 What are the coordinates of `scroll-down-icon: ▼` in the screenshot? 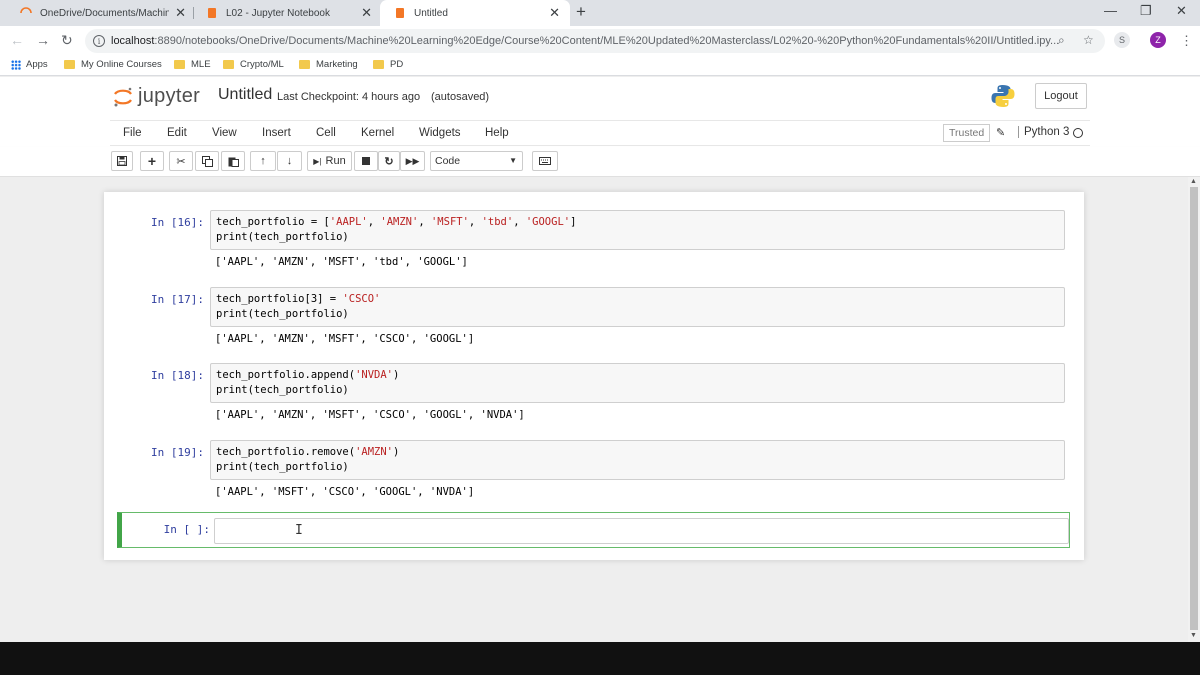 It's located at (1193, 635).